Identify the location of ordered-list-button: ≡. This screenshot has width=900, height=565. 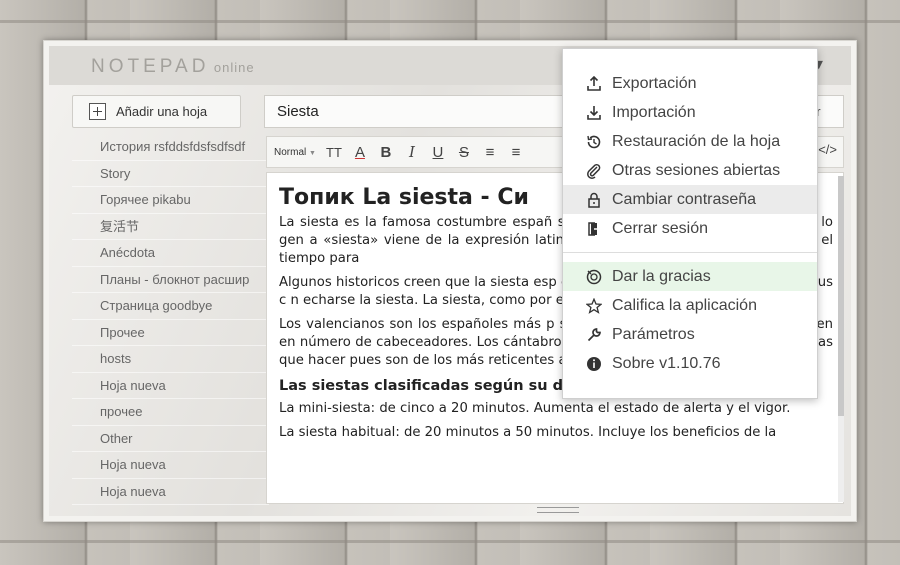
(490, 152).